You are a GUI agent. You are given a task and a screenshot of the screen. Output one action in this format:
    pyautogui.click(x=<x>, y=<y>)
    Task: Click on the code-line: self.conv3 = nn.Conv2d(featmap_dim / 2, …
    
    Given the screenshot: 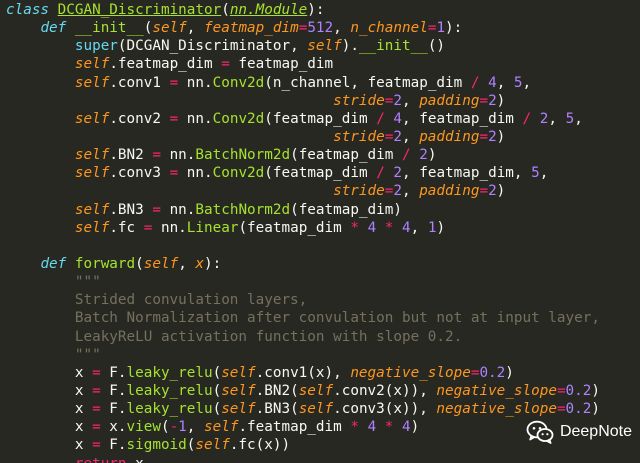 What is the action you would take?
    pyautogui.click(x=303, y=173)
    